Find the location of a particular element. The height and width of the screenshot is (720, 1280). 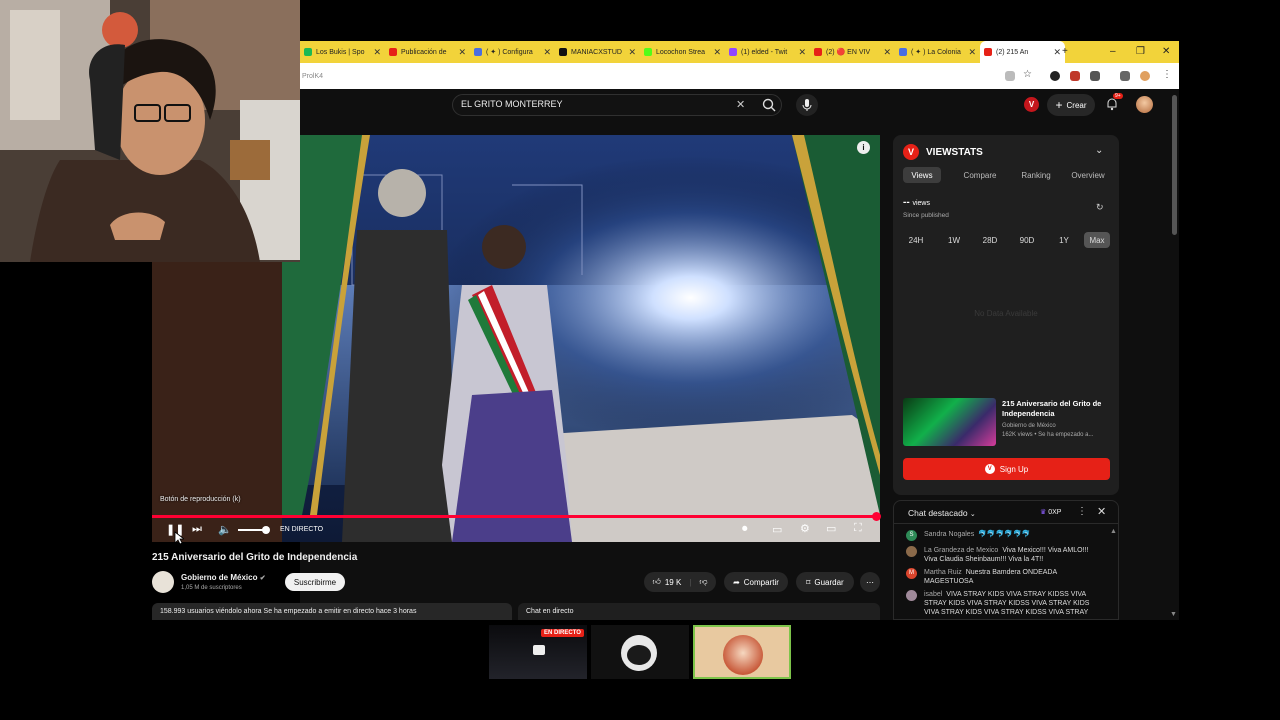

url-text: ProlK4 is located at coordinates (312, 76).